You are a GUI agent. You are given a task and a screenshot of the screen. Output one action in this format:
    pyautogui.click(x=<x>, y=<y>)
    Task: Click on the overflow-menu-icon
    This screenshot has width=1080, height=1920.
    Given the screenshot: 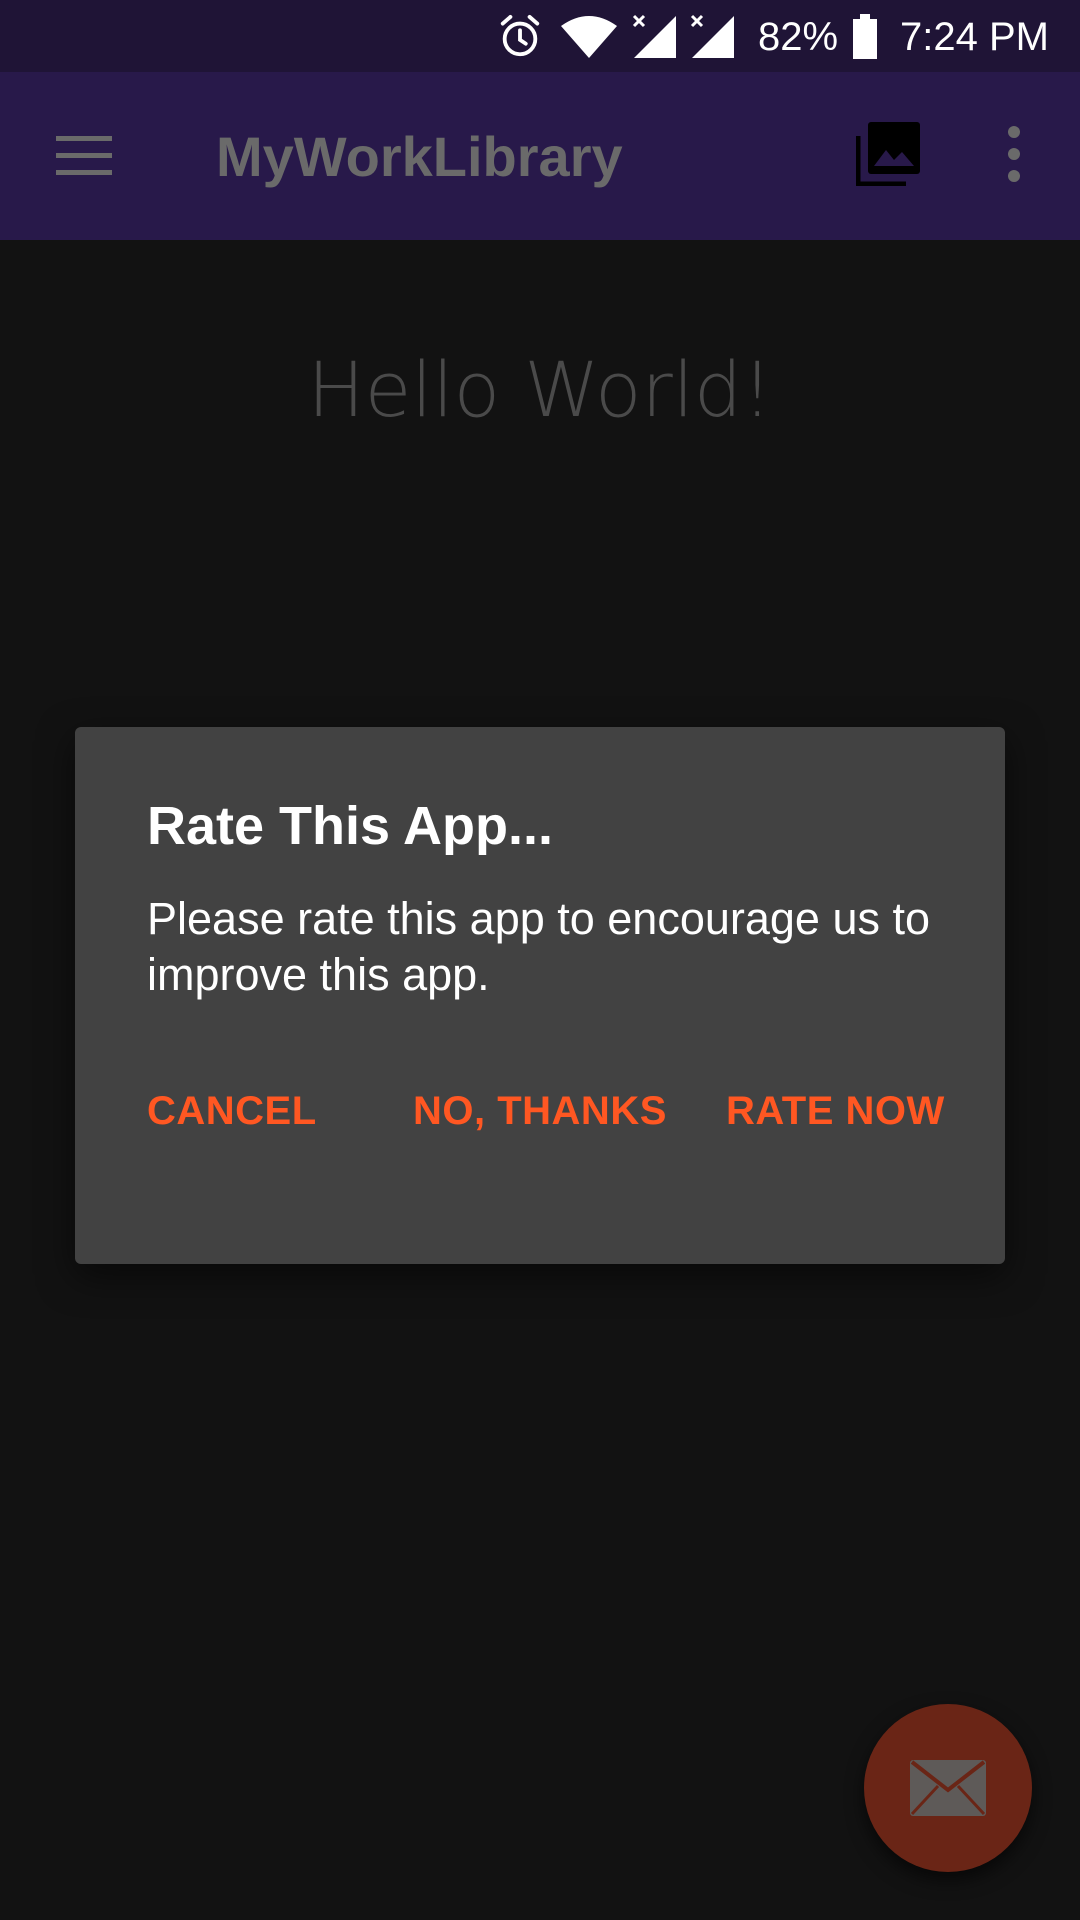 What is the action you would take?
    pyautogui.click(x=1014, y=154)
    